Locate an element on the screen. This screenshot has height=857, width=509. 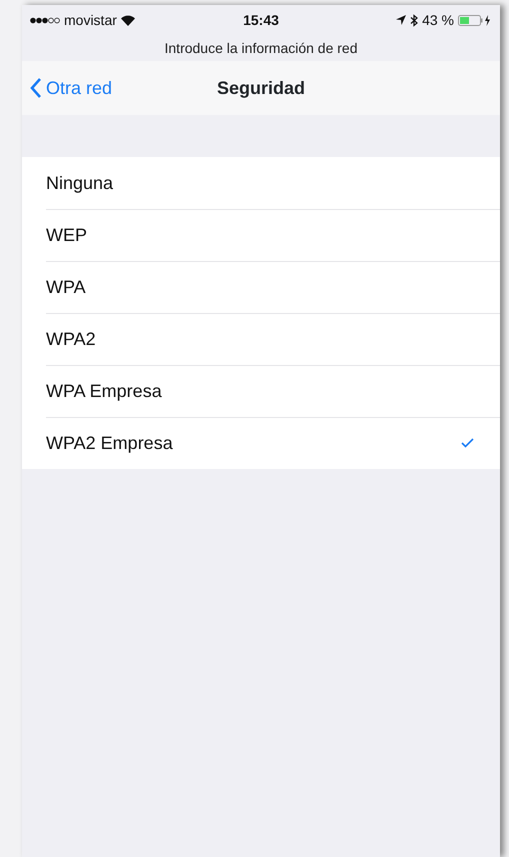
chevron-left-icon is located at coordinates (36, 88).